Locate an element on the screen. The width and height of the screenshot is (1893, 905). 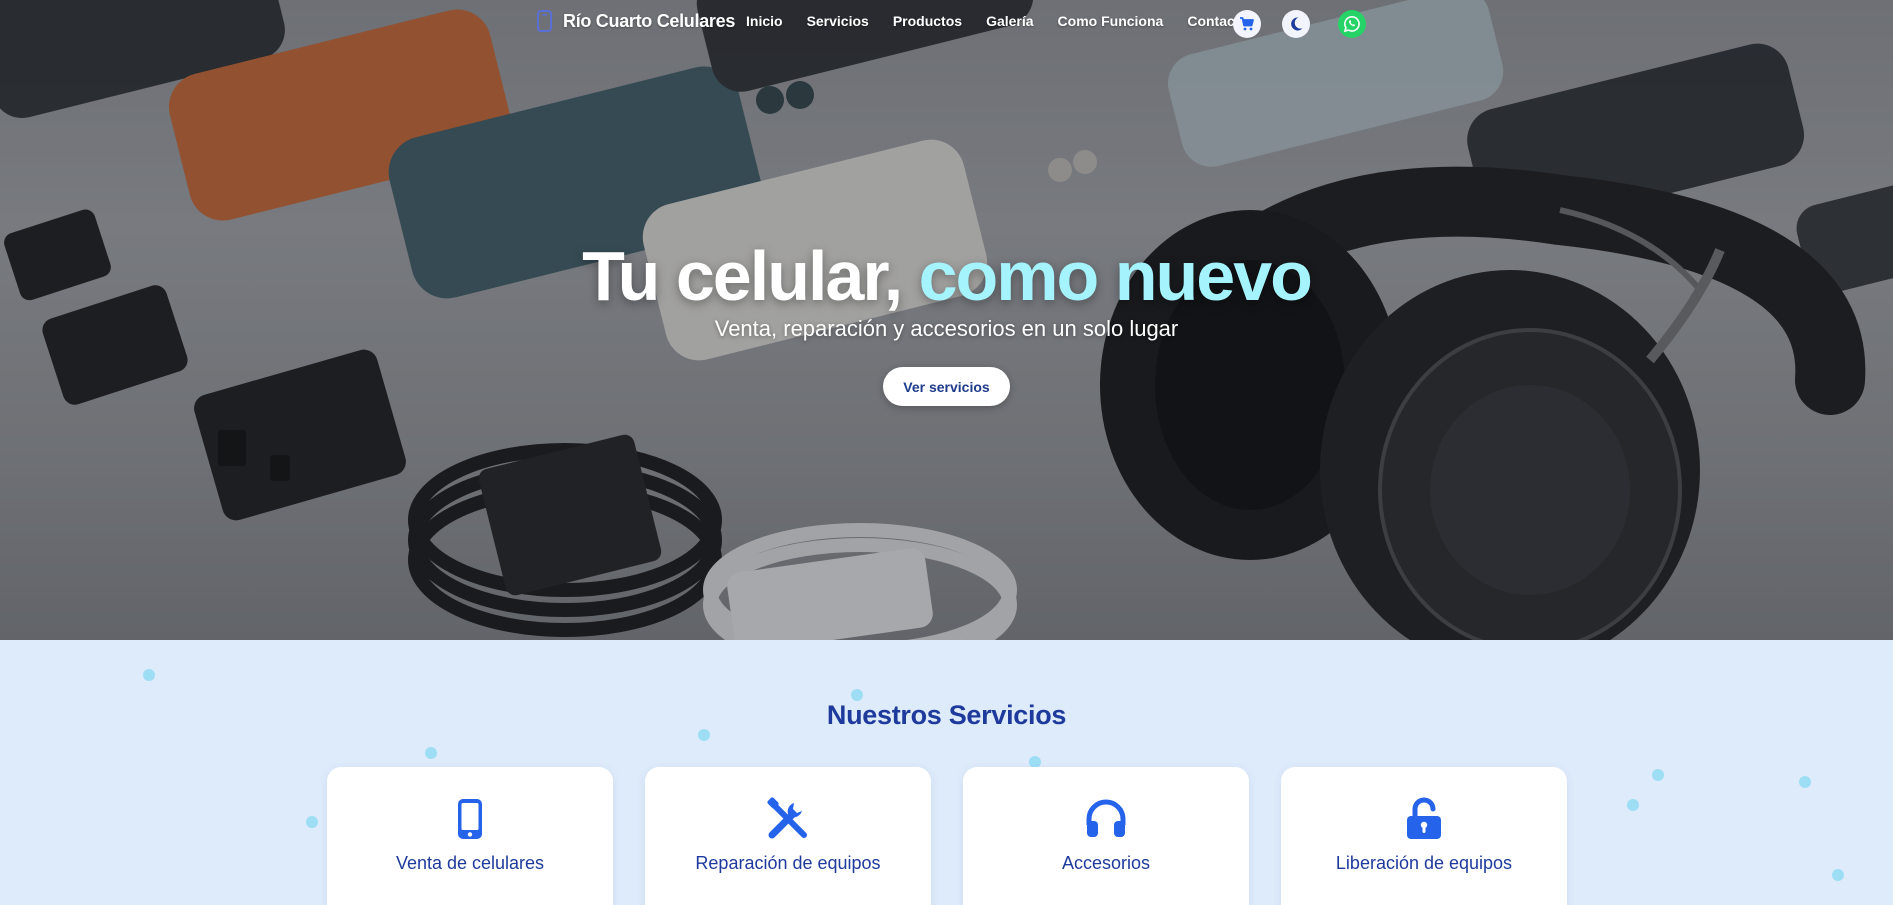
hero-title-accent: como nuevo is located at coordinates (1115, 276).